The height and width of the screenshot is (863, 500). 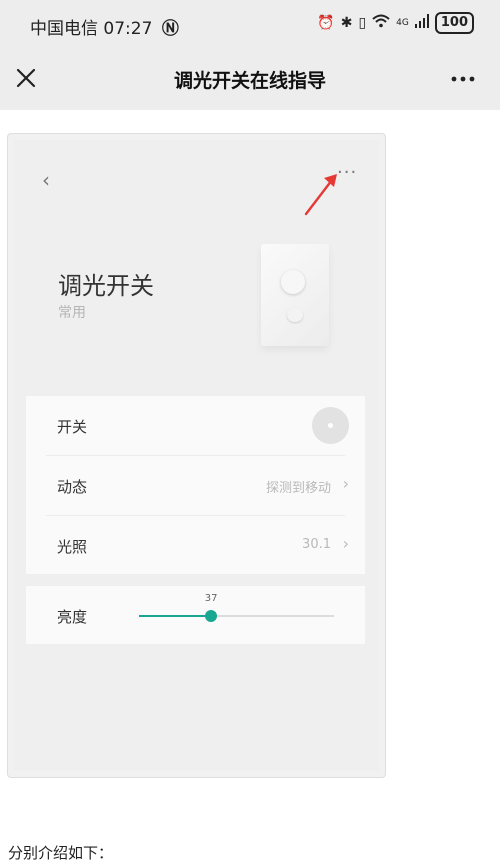 I want to click on row-label: 光照, so click(x=72, y=547).